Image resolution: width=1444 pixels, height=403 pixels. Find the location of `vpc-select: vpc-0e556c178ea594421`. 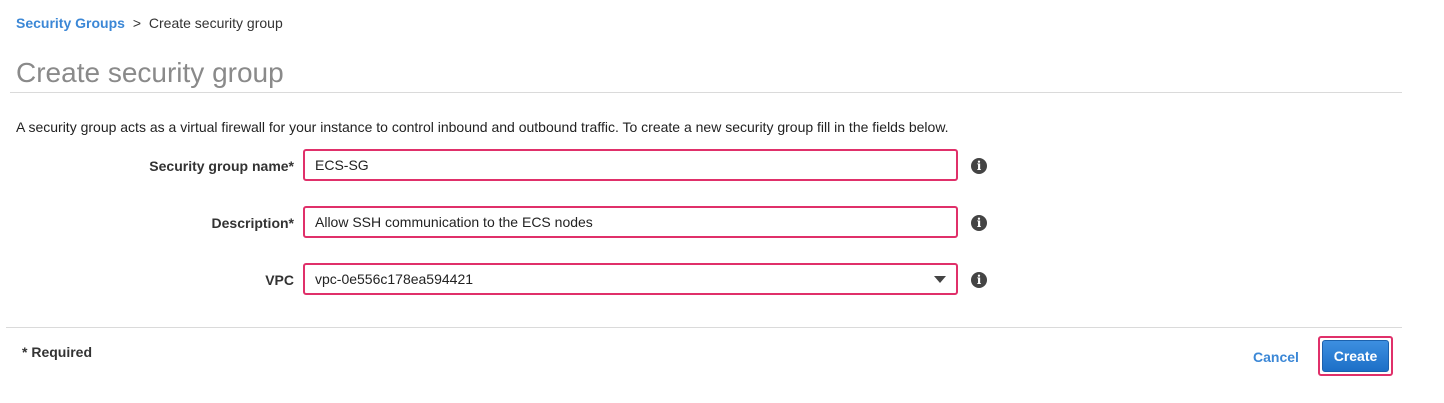

vpc-select: vpc-0e556c178ea594421 is located at coordinates (630, 279).